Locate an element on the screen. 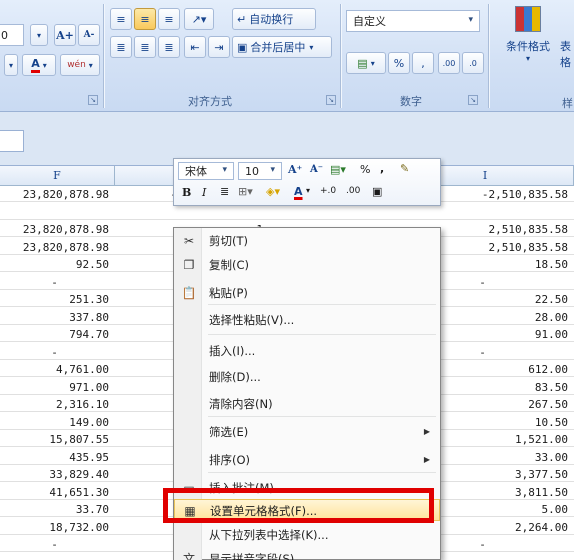 This screenshot has width=574, height=560. menu-item: ❐ 复制(C) is located at coordinates (307, 265).